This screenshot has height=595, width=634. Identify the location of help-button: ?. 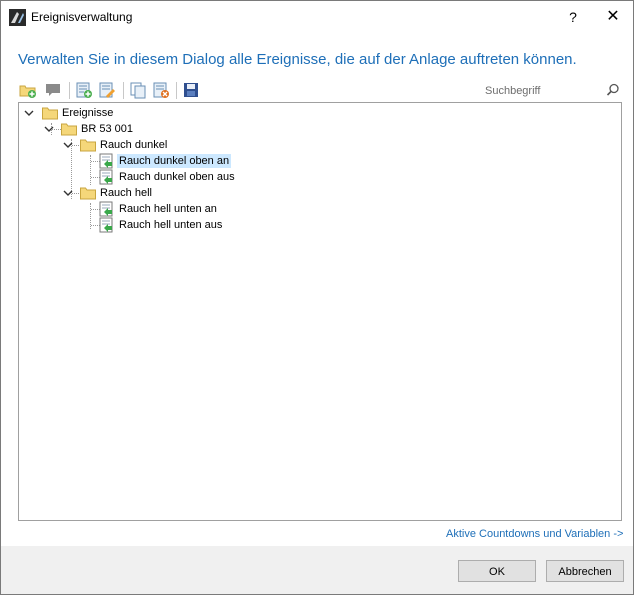
(573, 17).